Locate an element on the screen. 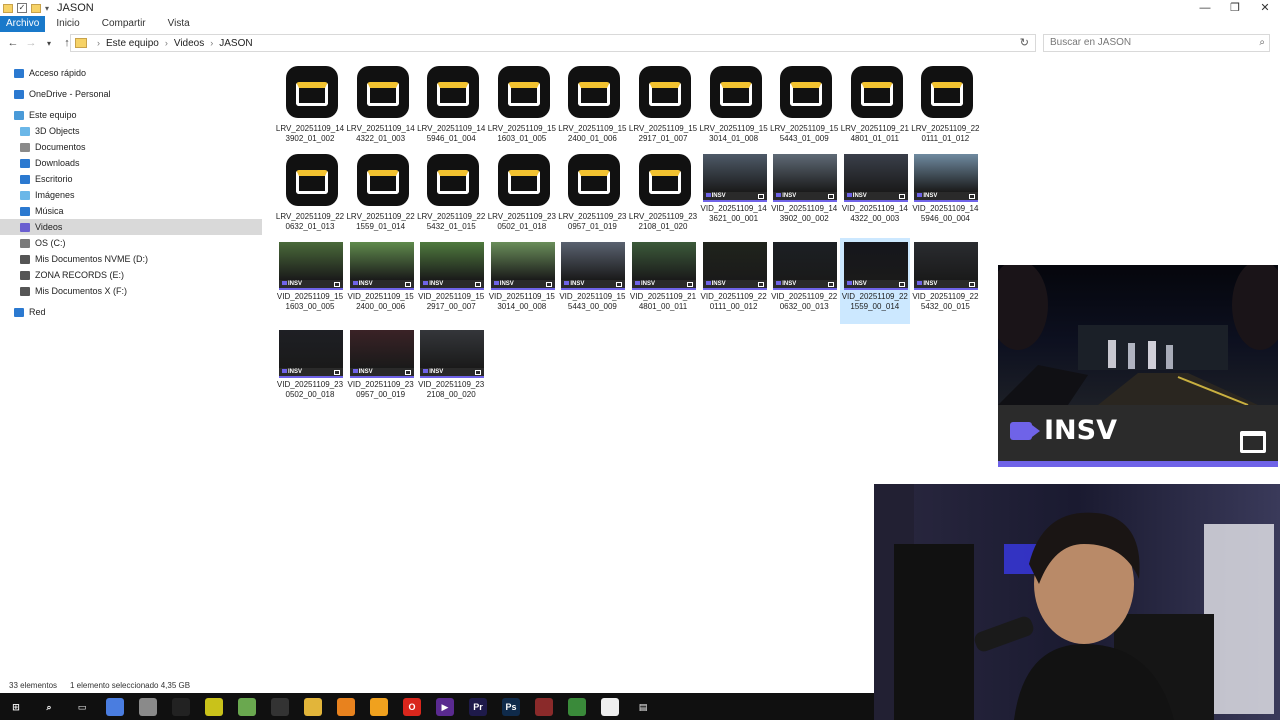  sidebar-item-red: Red is located at coordinates (30, 312).